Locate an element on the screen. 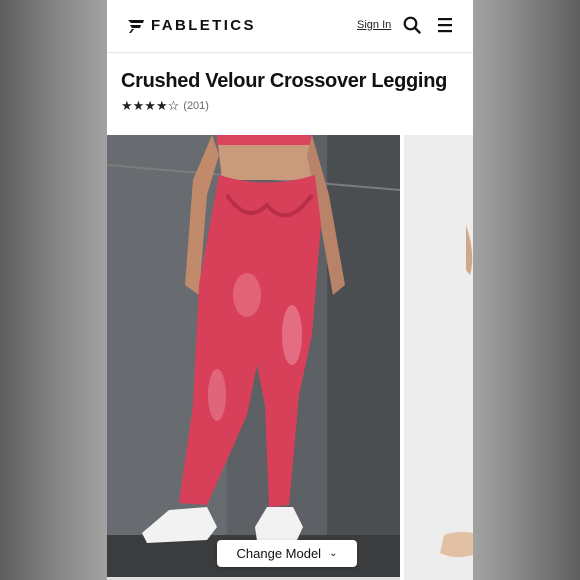  next-photo-preview is located at coordinates (438, 357).